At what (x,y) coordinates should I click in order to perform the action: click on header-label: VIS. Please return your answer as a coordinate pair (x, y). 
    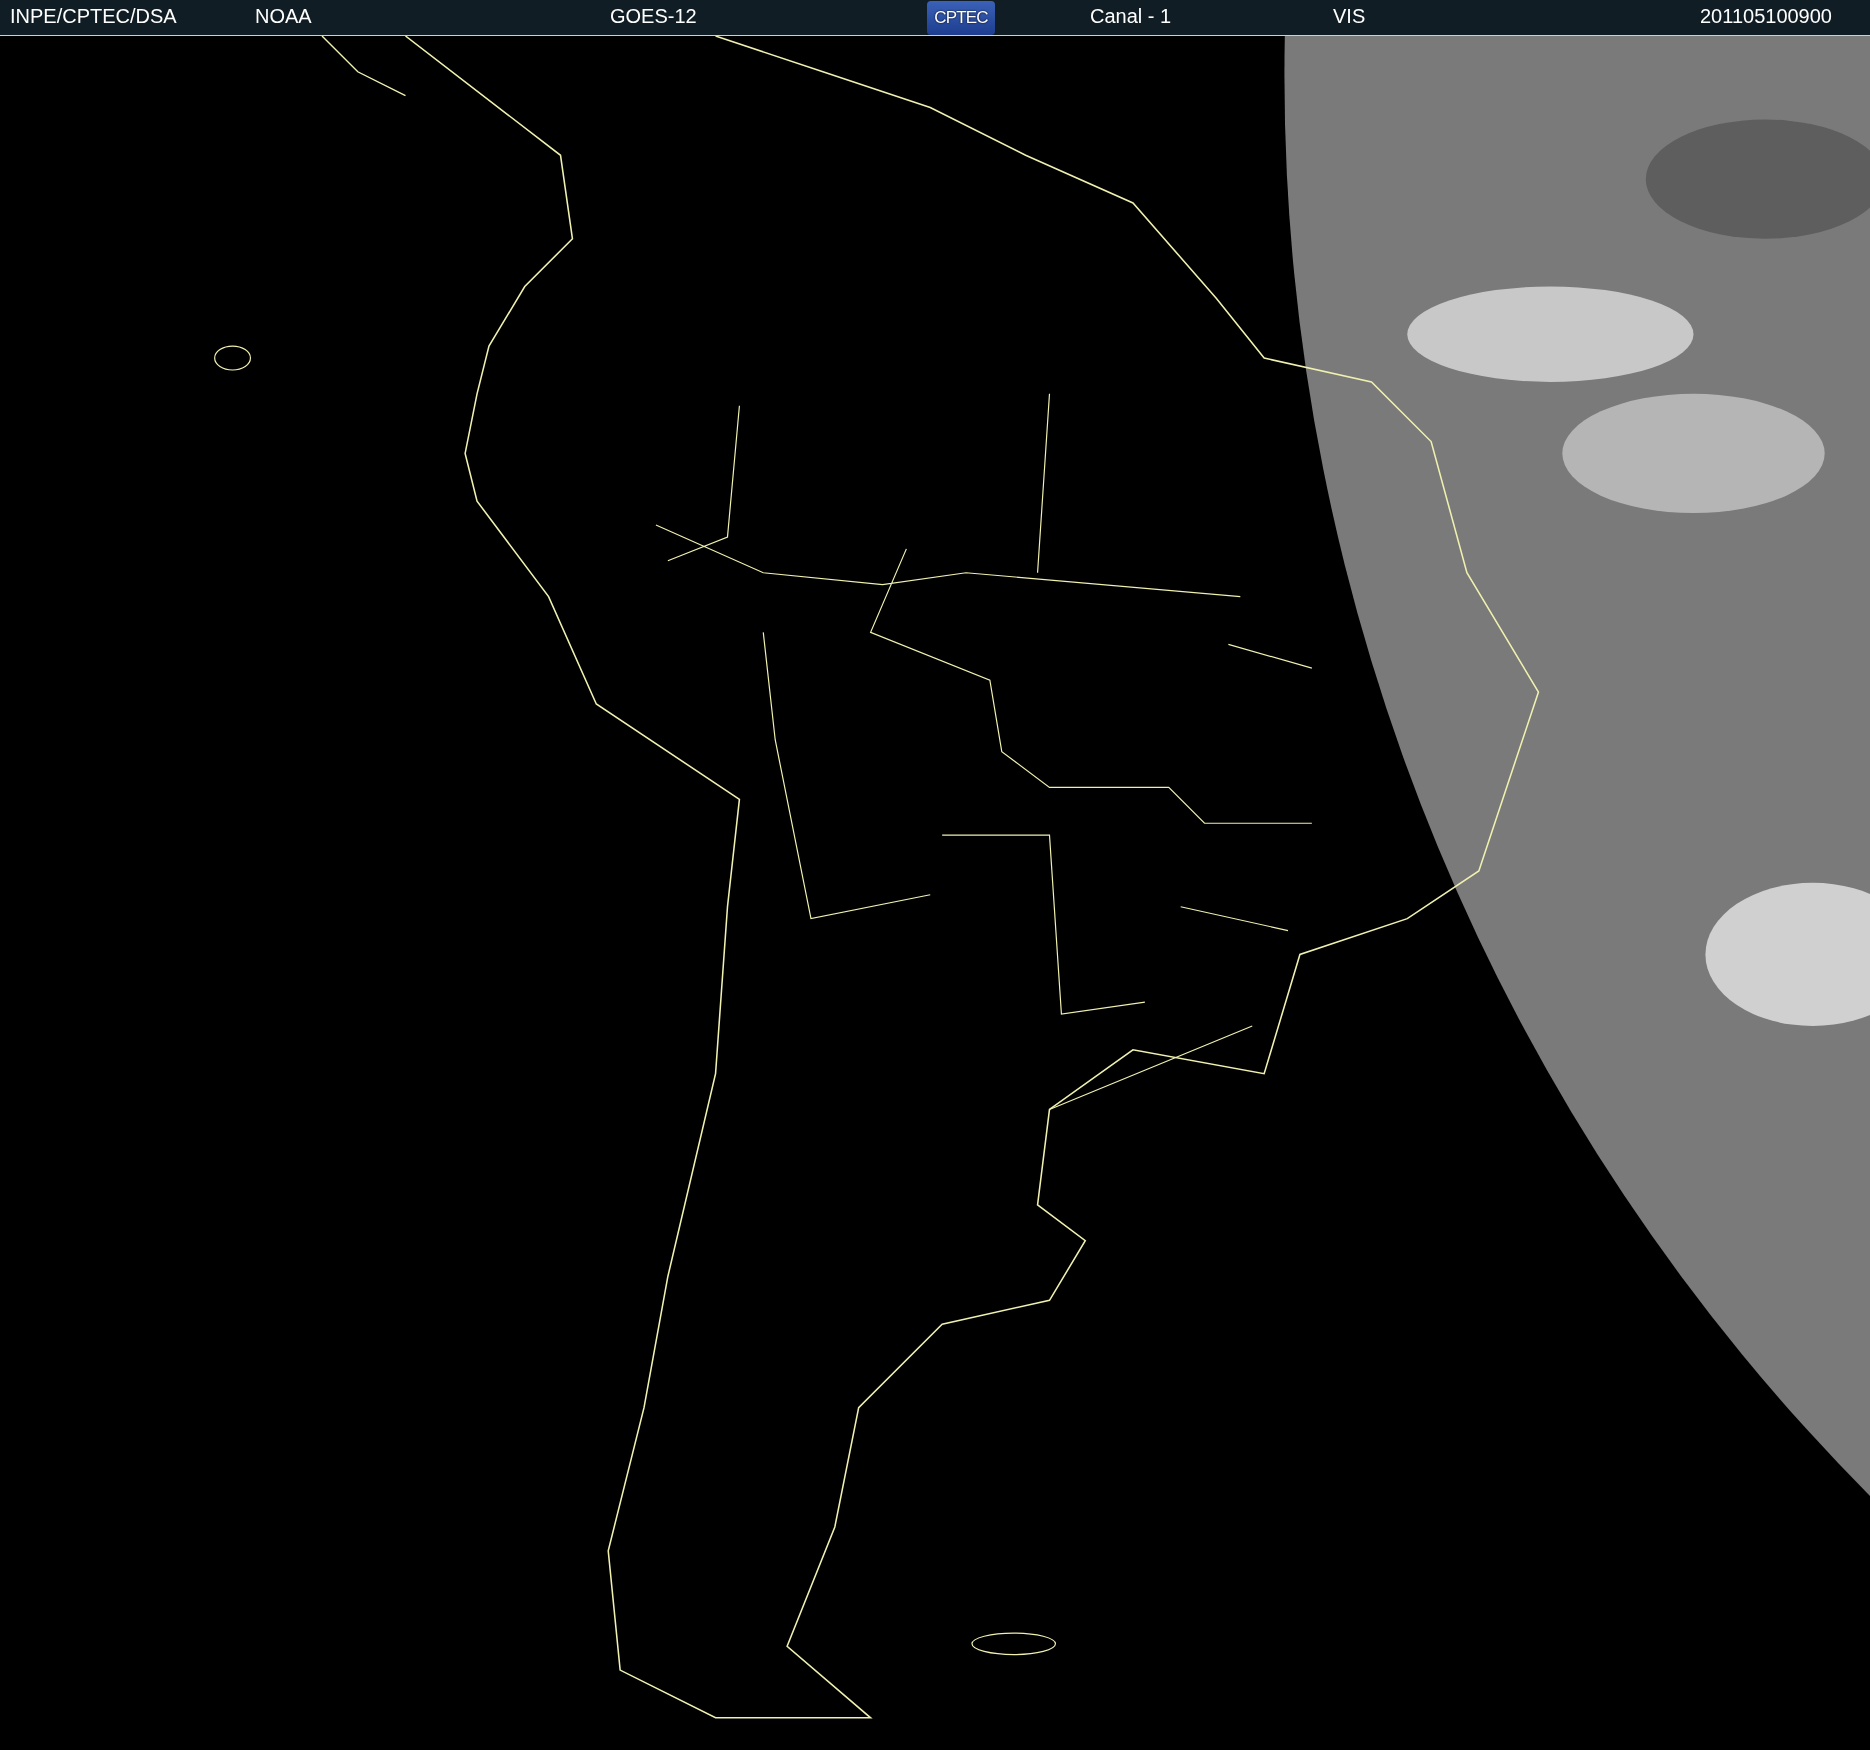
    Looking at the image, I should click on (1349, 15).